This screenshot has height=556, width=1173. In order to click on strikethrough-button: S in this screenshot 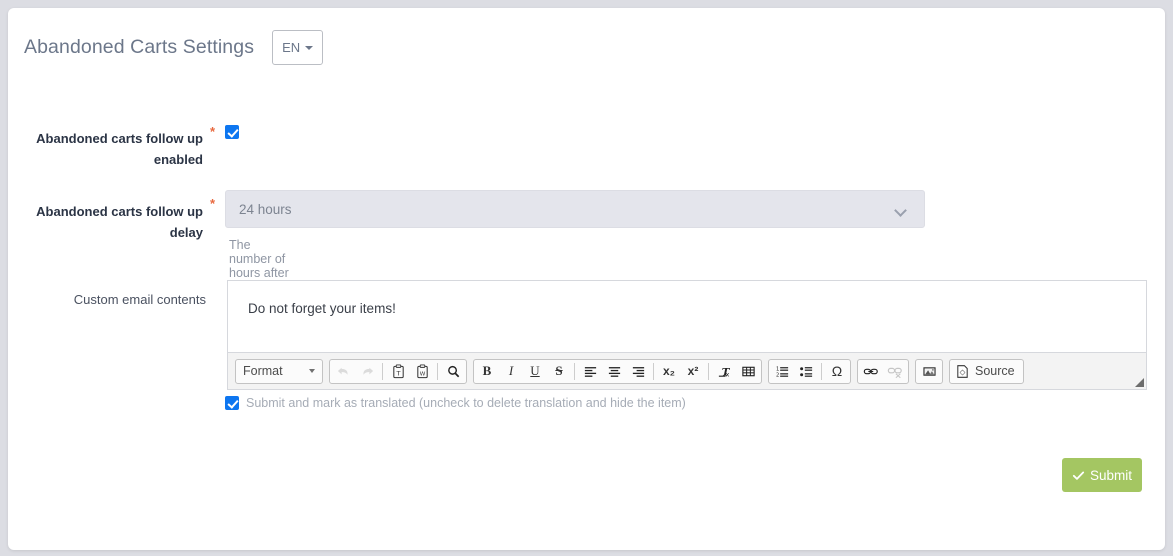, I will do `click(559, 371)`.